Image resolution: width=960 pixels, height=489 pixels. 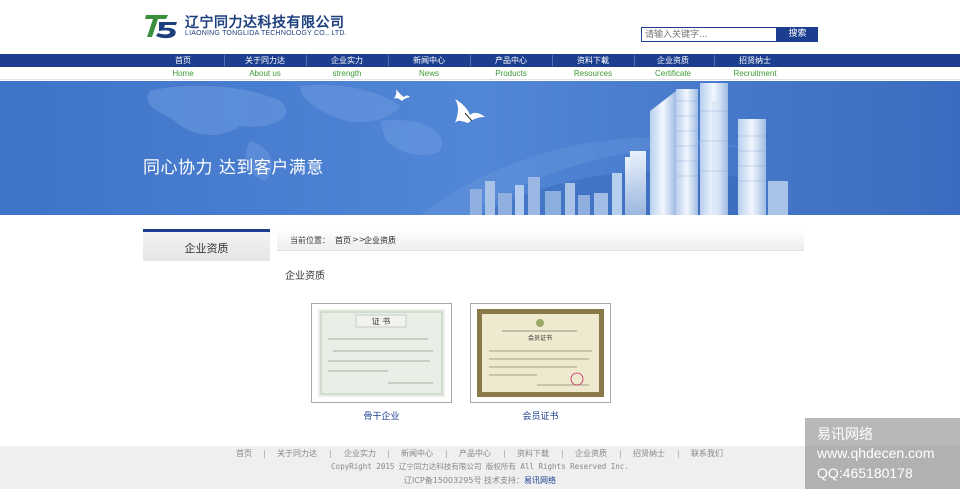 What do you see at coordinates (381, 321) in the screenshot?
I see `certificate-stamp-text: 证 书` at bounding box center [381, 321].